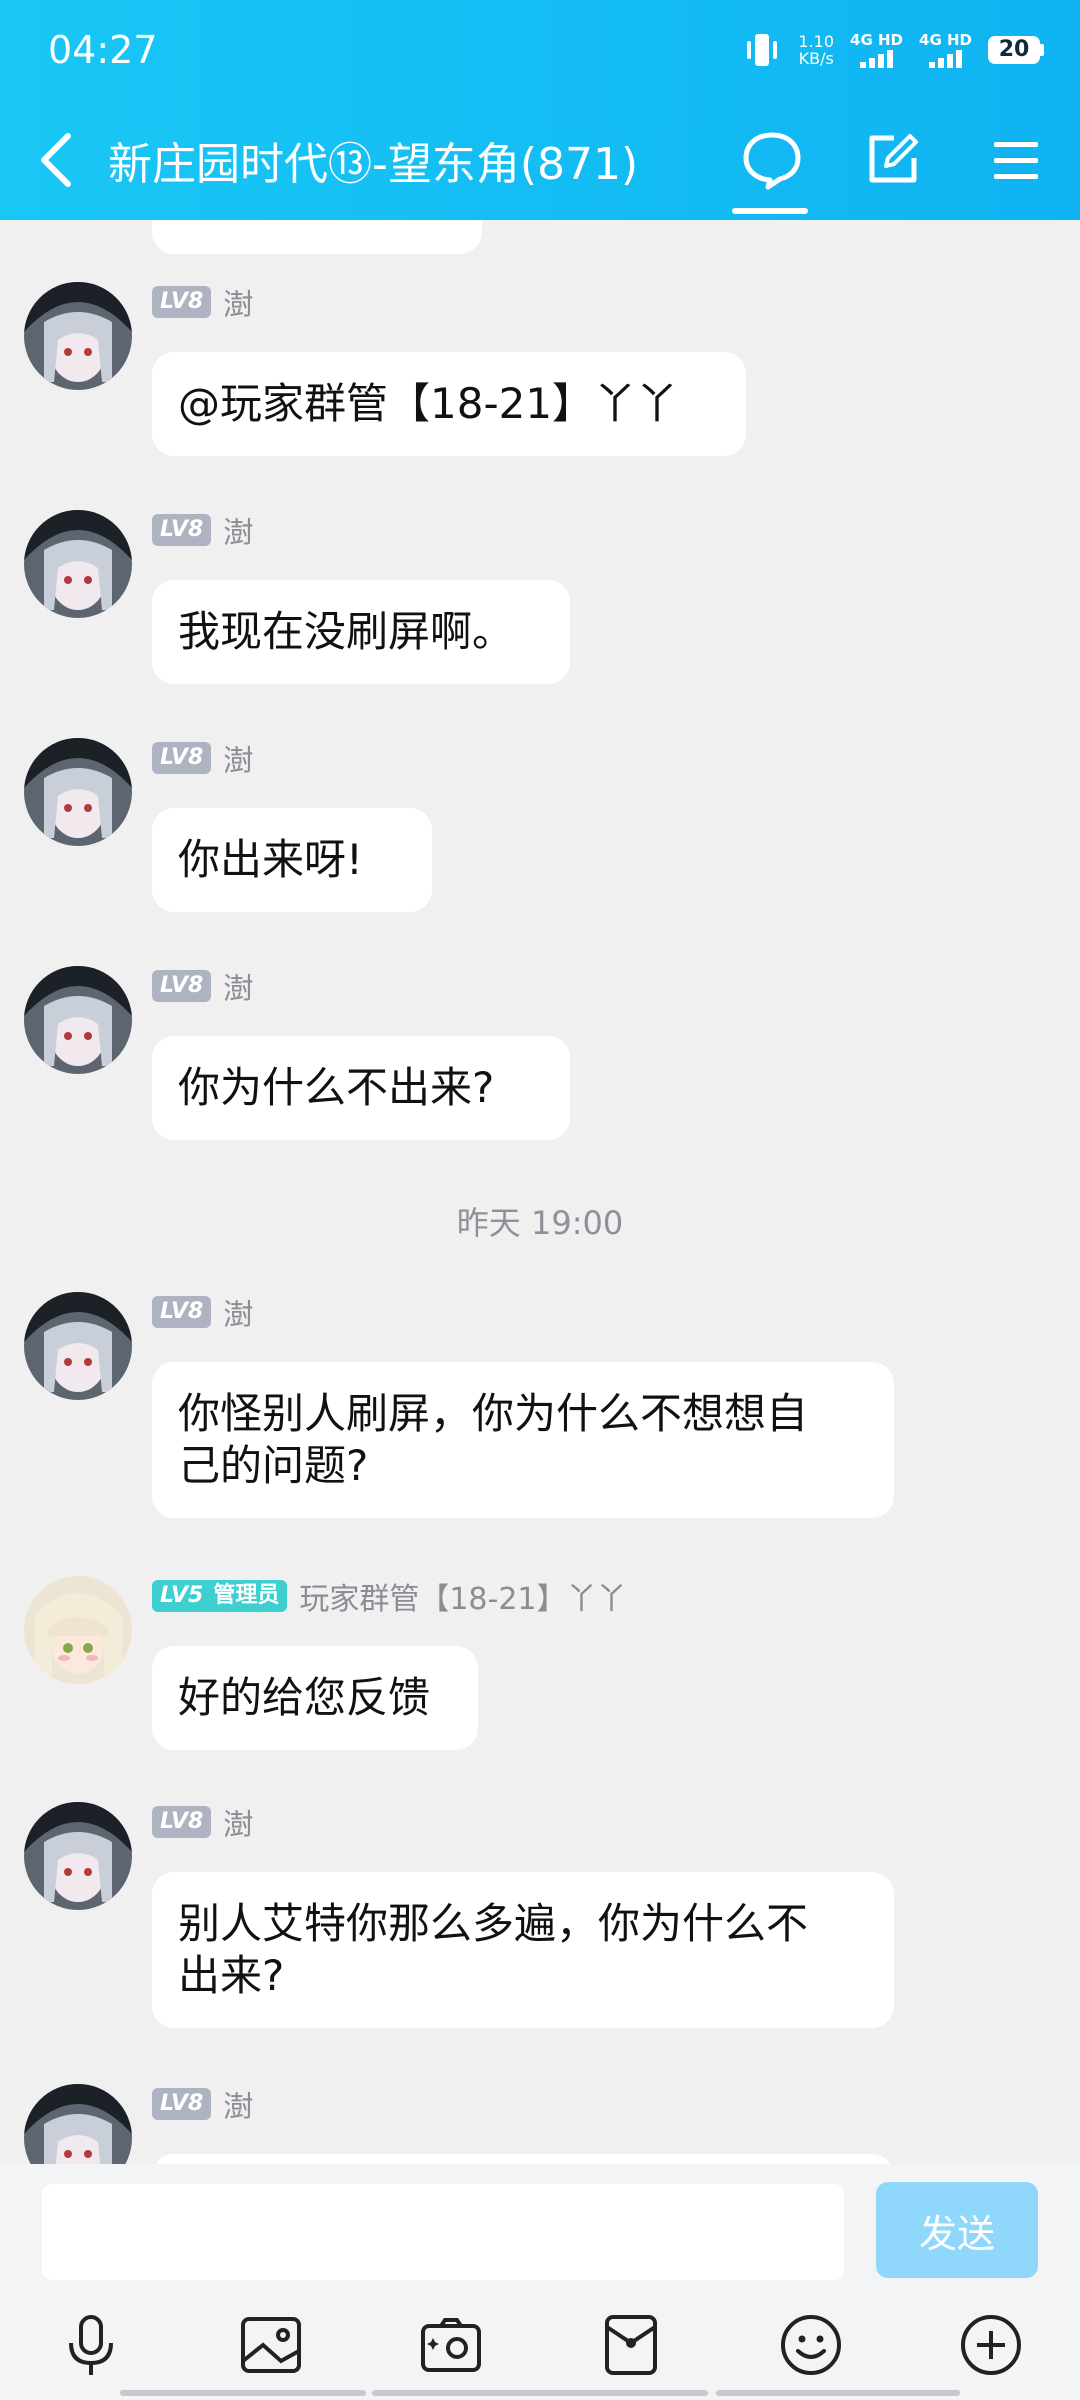 This screenshot has height=2400, width=1080. I want to click on network-speed-unit: KB/s, so click(816, 58).